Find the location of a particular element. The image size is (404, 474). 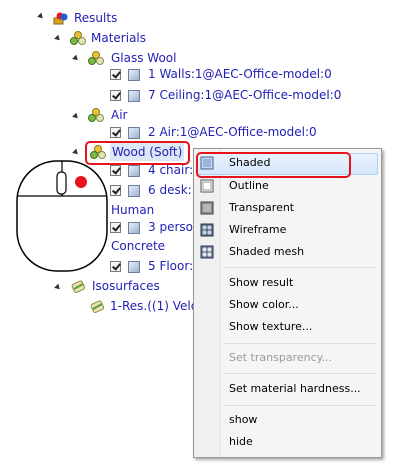

ceiling-checkbox is located at coordinates (115, 95).